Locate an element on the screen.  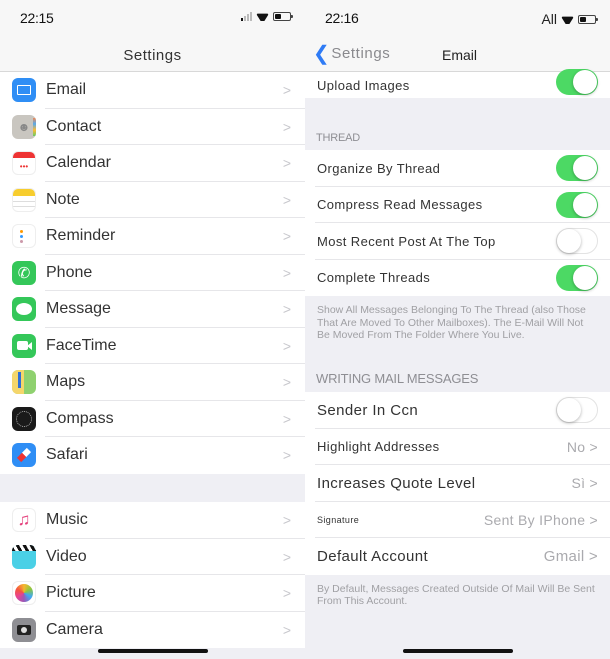
settings-item-label: Picture is located at coordinates (71, 593).